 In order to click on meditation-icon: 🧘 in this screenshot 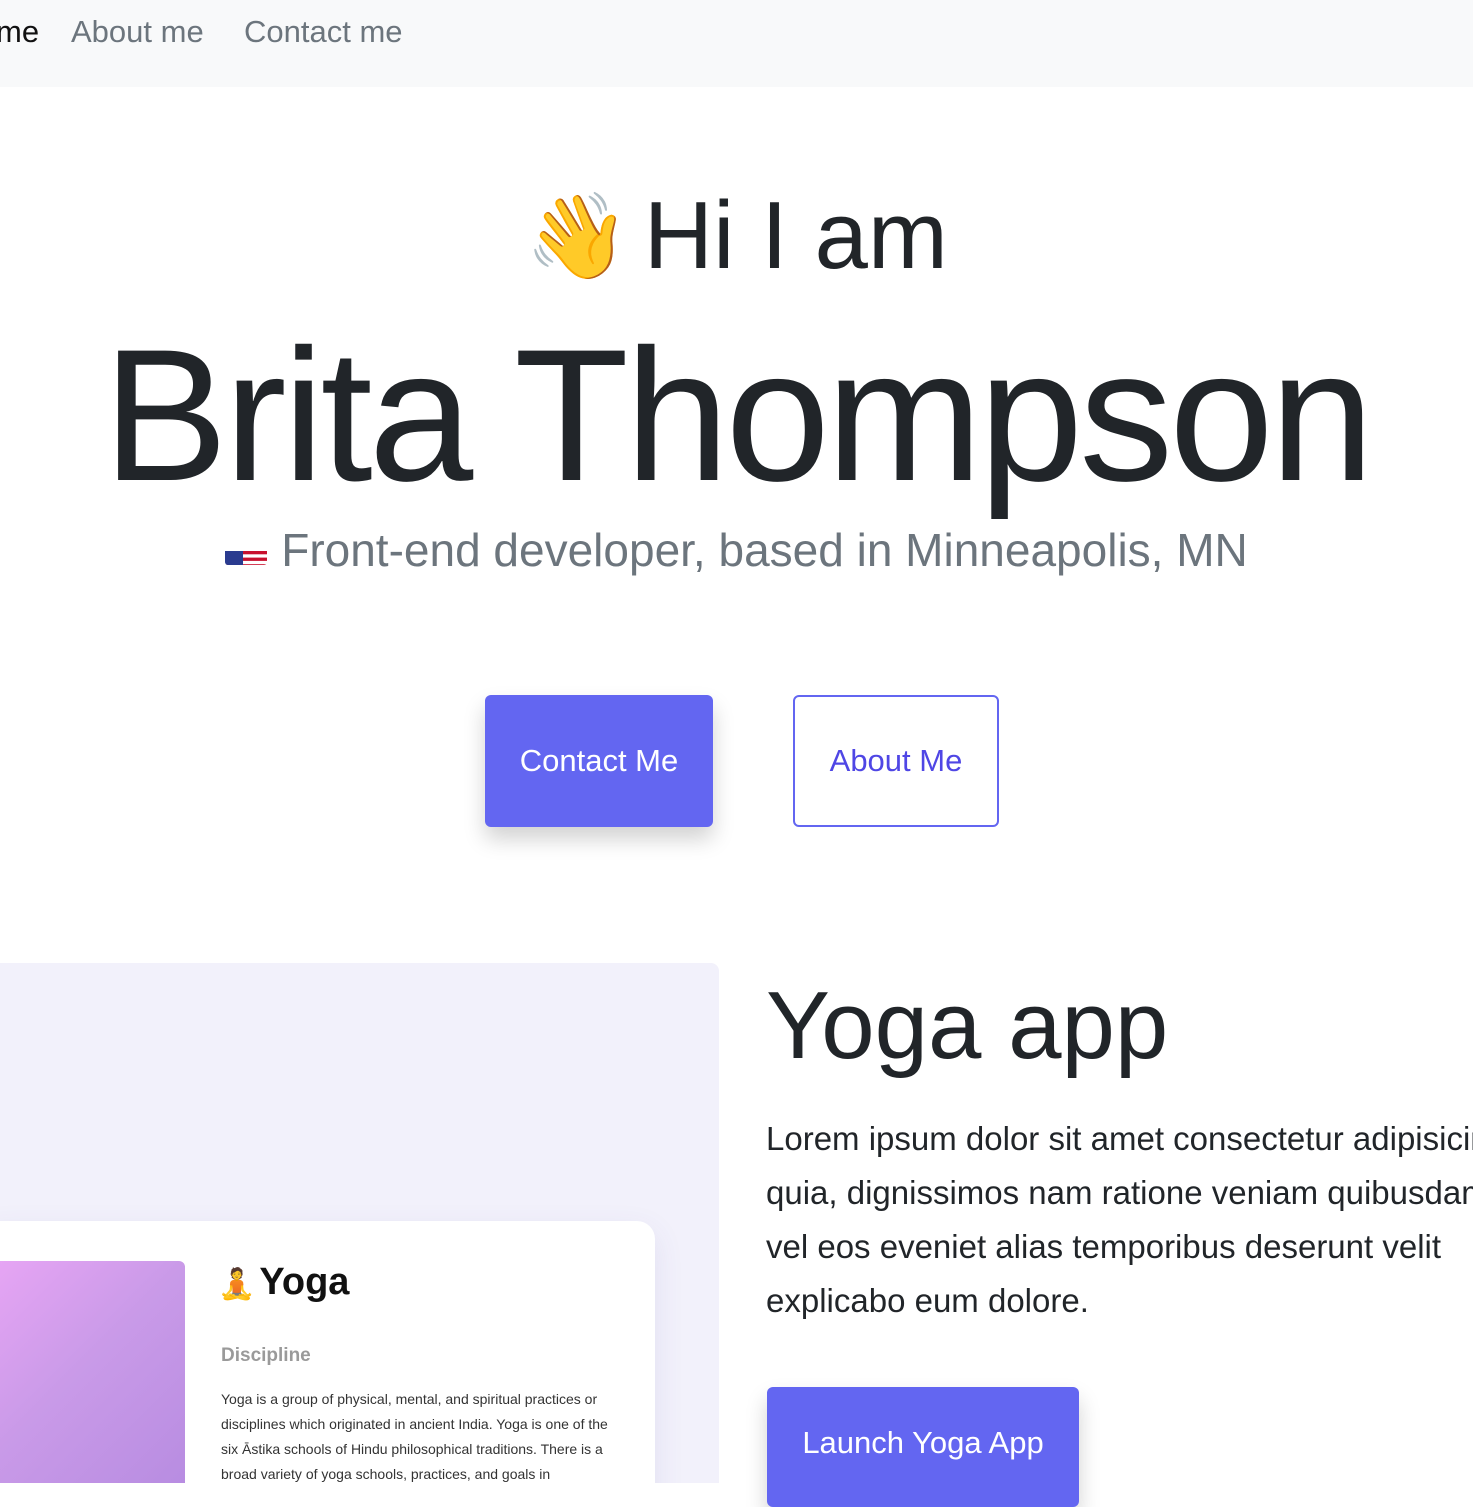, I will do `click(237, 1284)`.